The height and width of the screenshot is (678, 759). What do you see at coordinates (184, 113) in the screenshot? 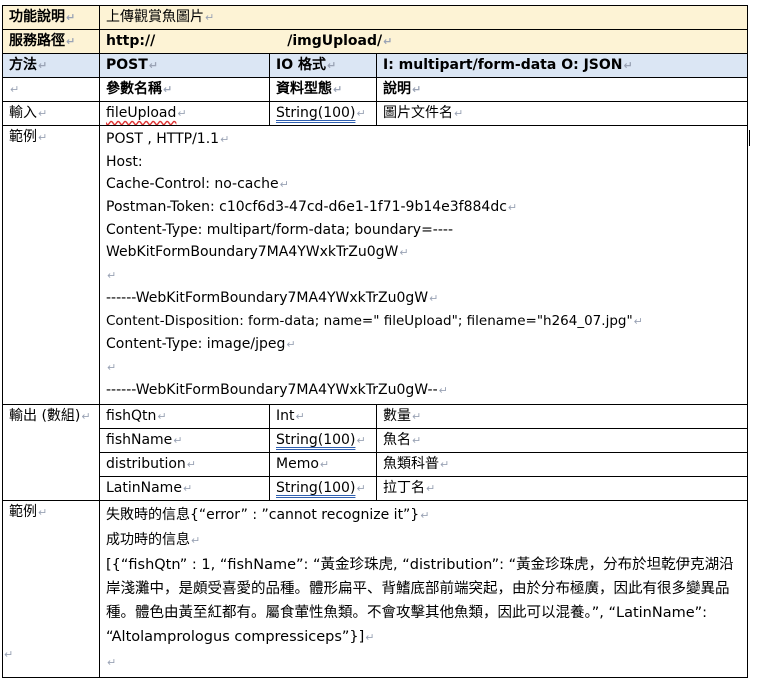
I see `input-name: fileUpload↵` at bounding box center [184, 113].